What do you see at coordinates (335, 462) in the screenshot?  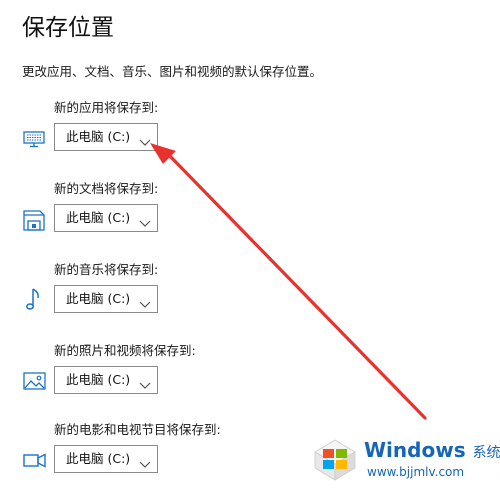 I see `windows-logo-icon` at bounding box center [335, 462].